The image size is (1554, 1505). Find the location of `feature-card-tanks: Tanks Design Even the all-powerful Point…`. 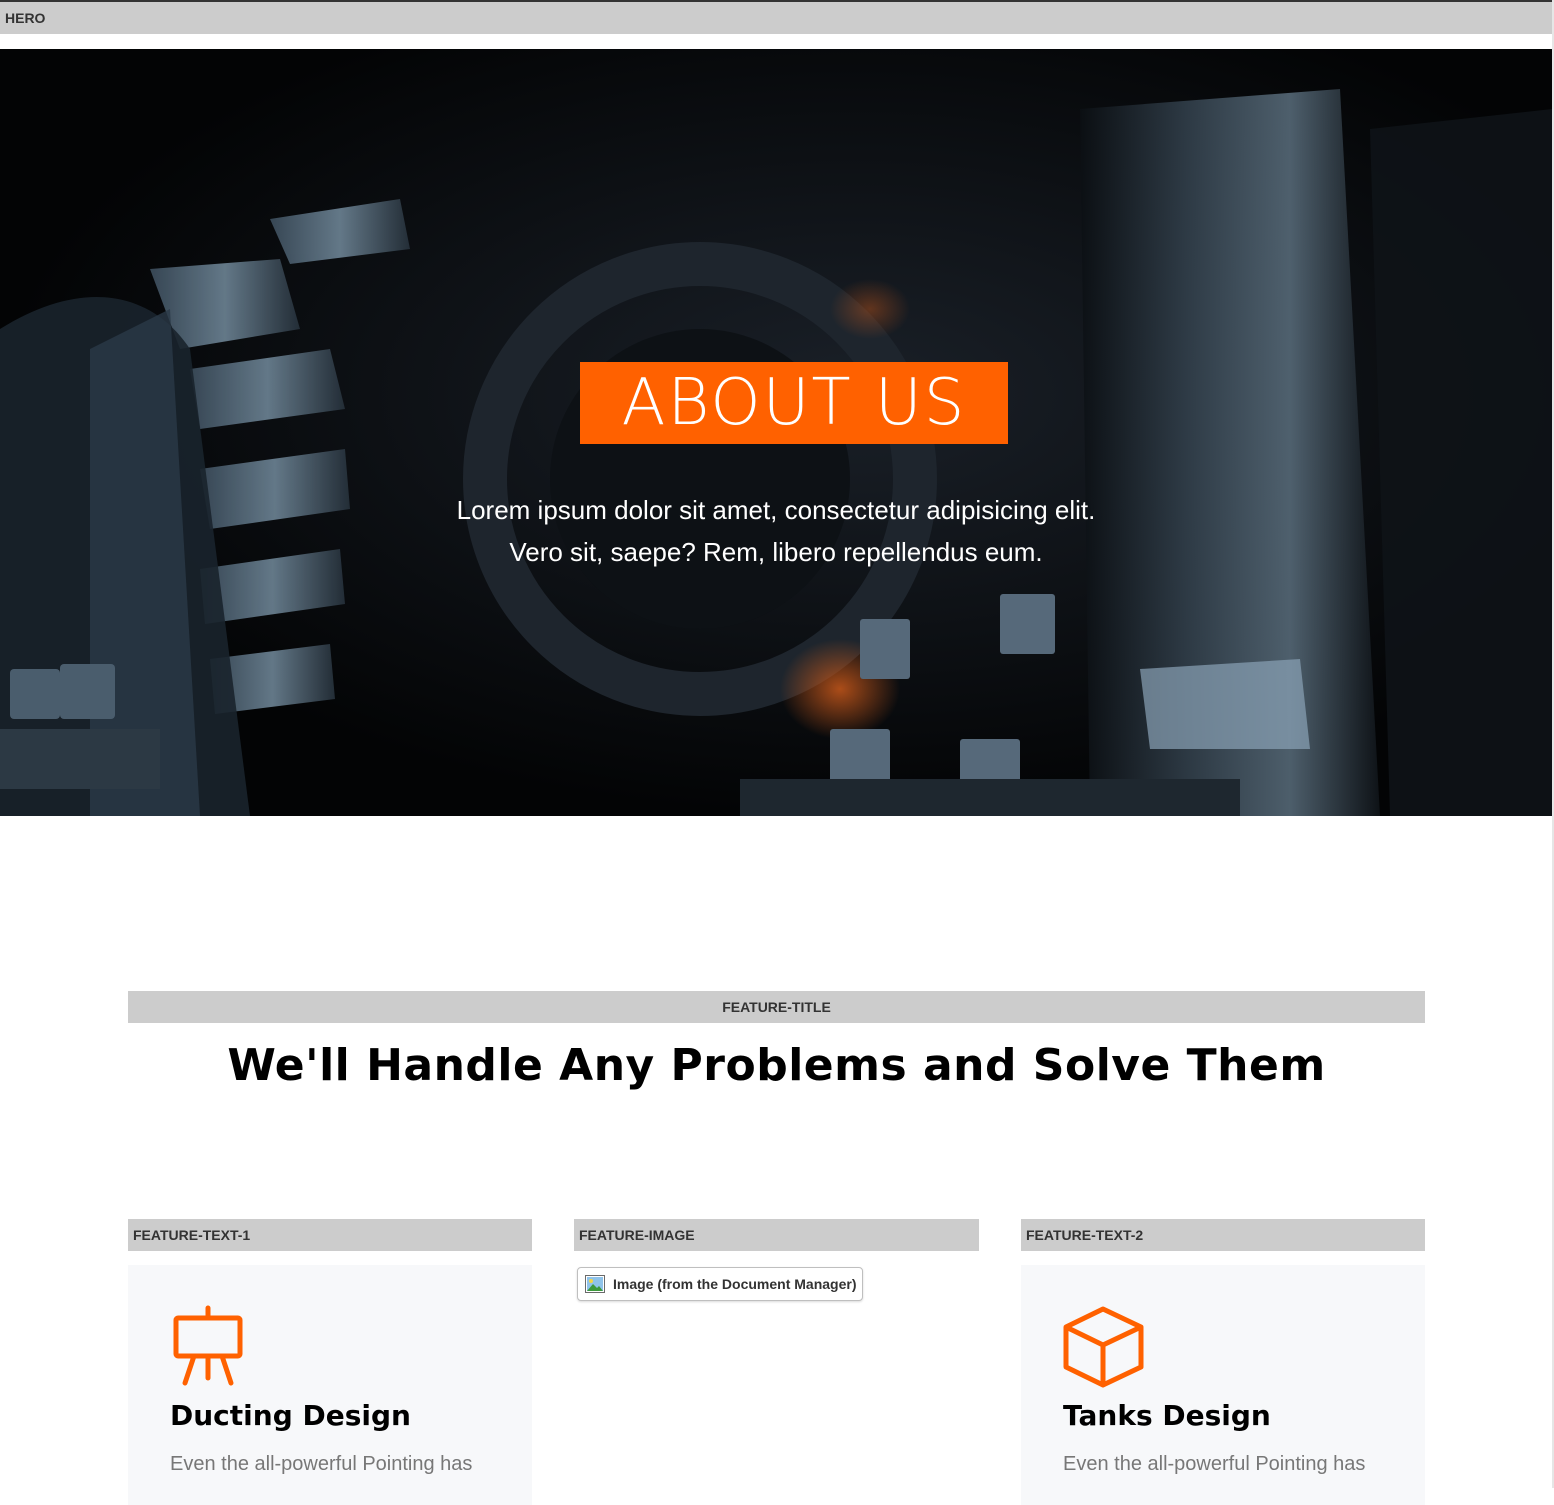

feature-card-tanks: Tanks Design Even the all-powerful Point… is located at coordinates (1223, 1385).